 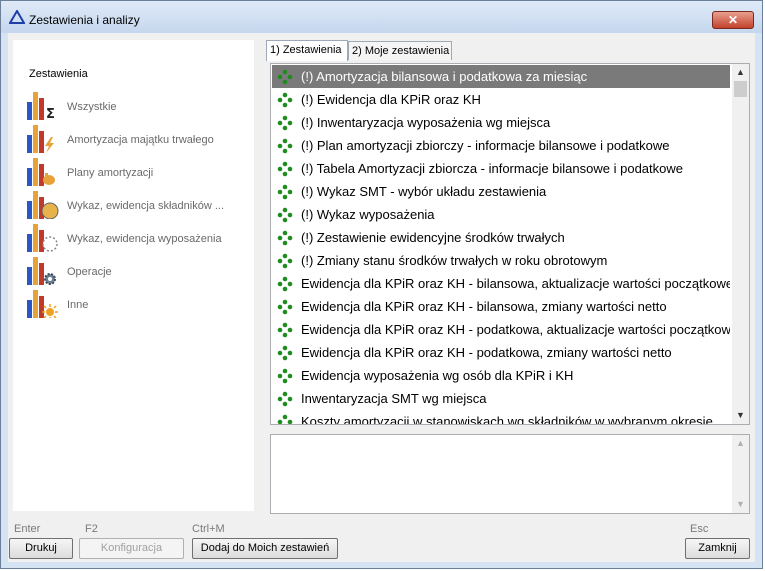 I want to click on sigma-icon: Σ, so click(x=41, y=106).